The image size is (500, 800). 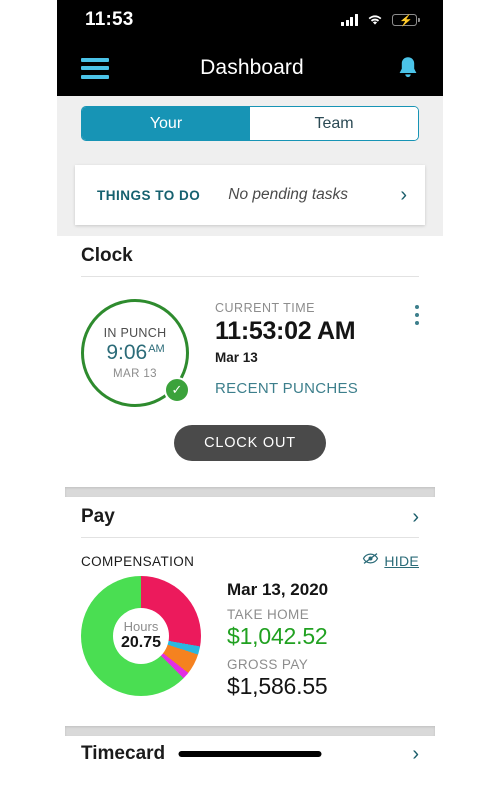 What do you see at coordinates (250, 20) in the screenshot?
I see `status-bar: 11:53 ⚡` at bounding box center [250, 20].